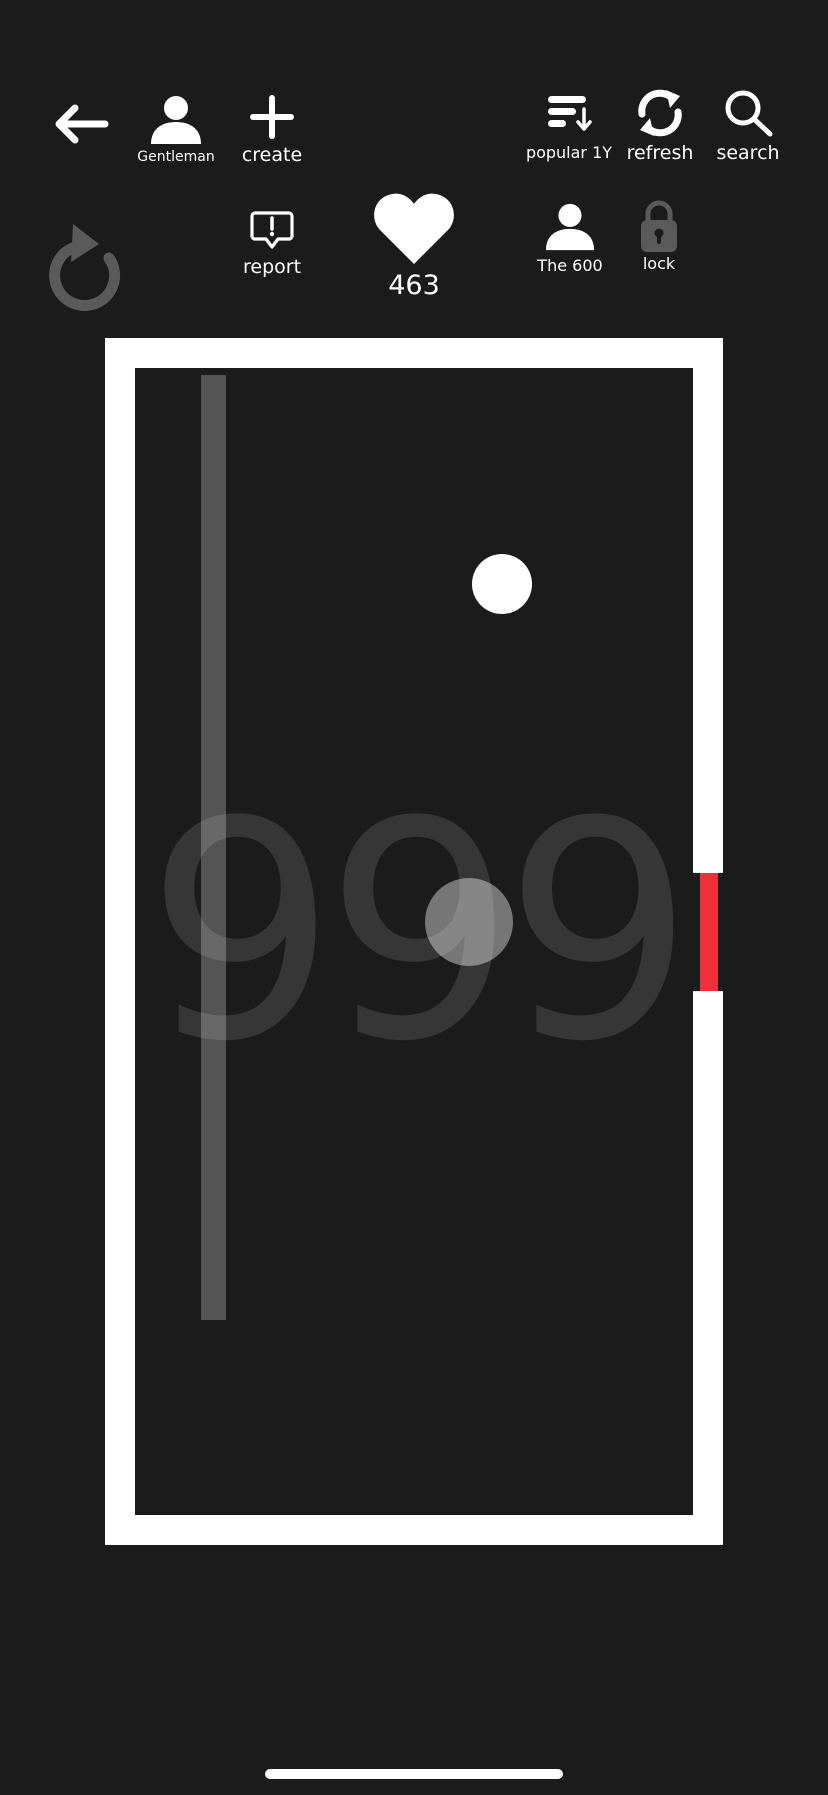 This screenshot has height=1795, width=828. I want to click on restart-button, so click(90, 266).